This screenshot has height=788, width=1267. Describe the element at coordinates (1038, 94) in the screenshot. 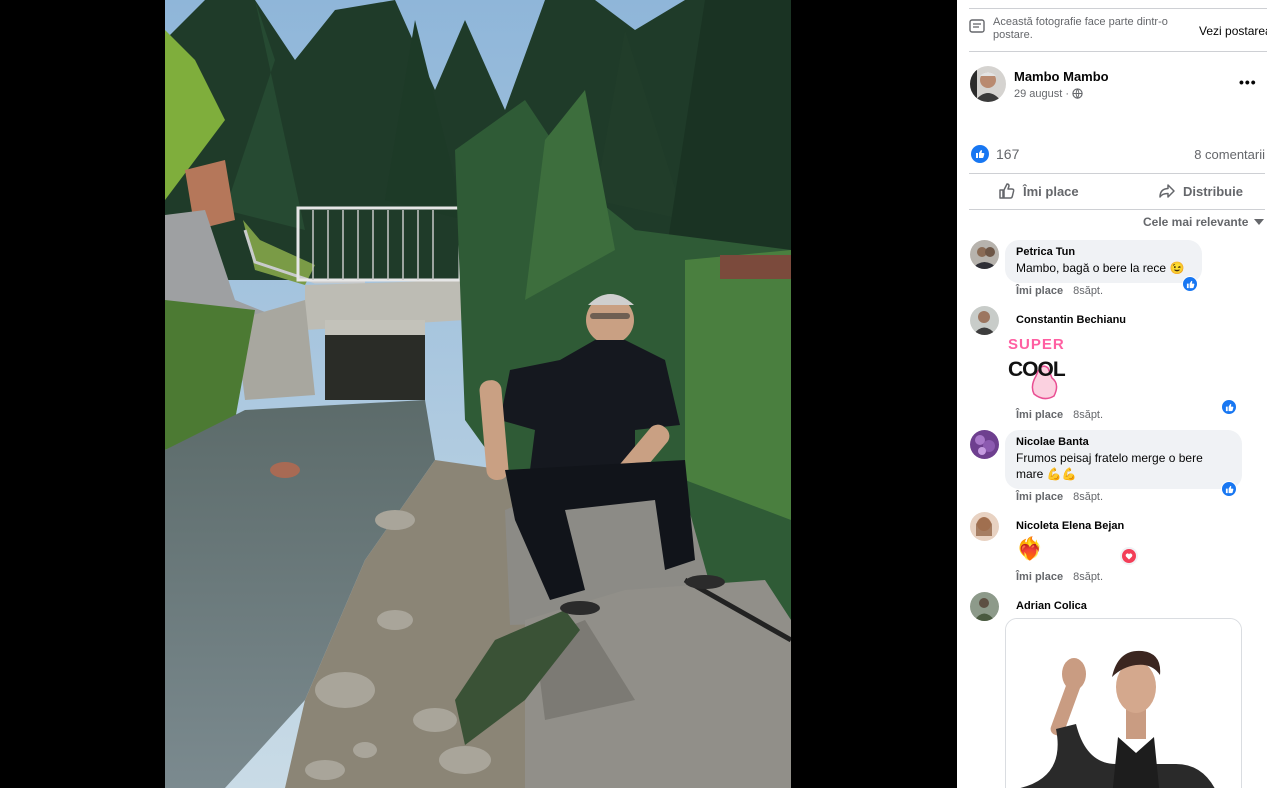

I see `post-date: 29 august` at that location.